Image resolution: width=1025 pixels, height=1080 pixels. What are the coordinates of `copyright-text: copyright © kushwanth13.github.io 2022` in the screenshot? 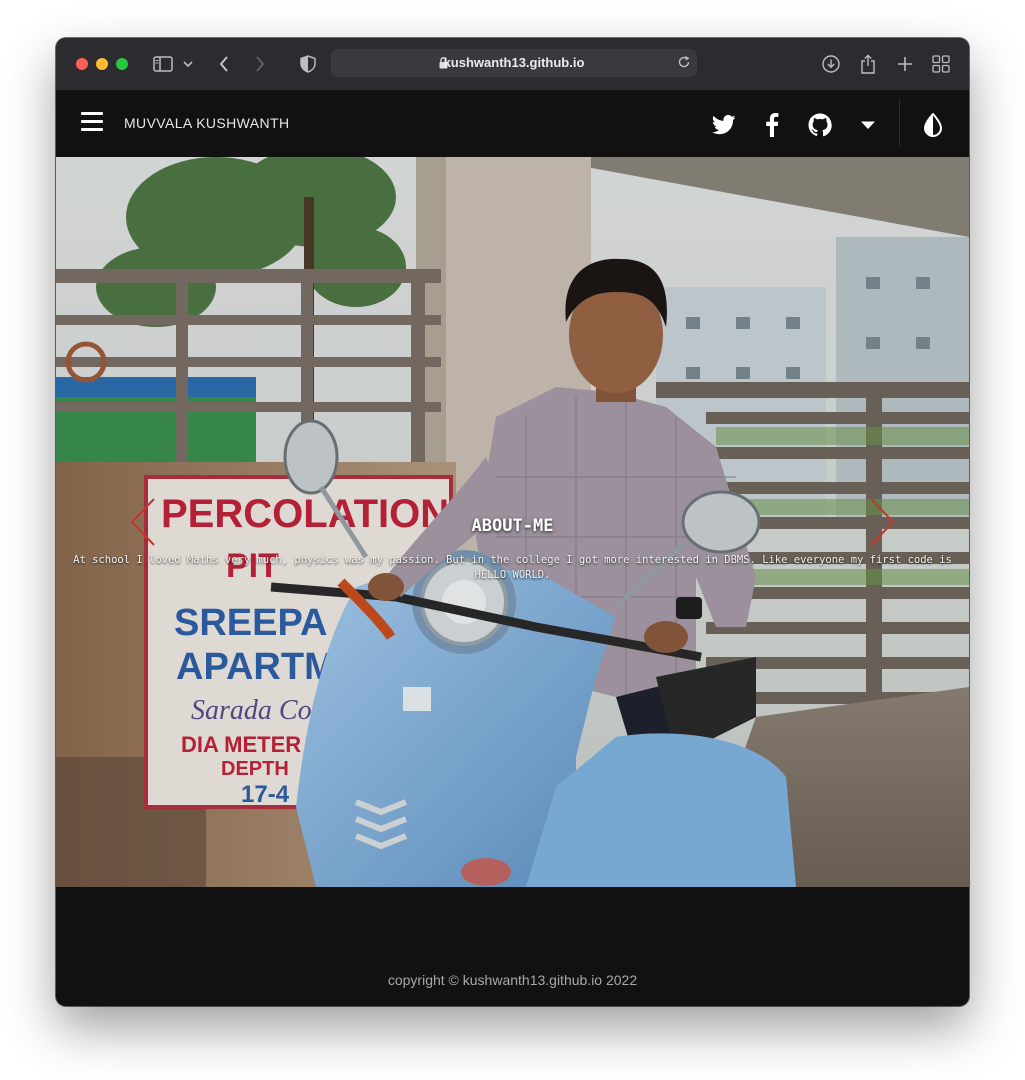 It's located at (512, 980).